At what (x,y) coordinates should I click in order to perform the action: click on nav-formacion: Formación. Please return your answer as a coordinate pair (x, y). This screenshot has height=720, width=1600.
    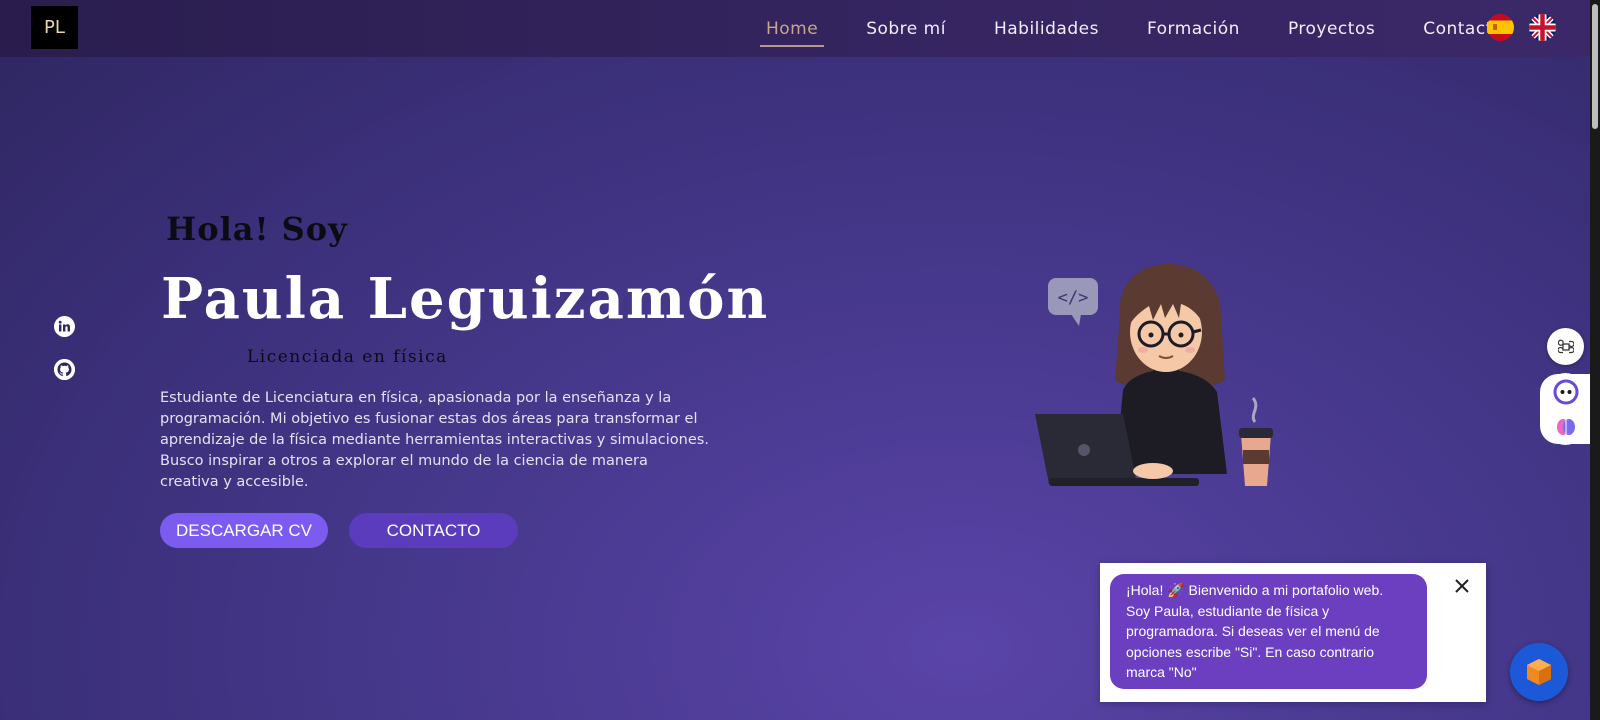
    Looking at the image, I should click on (1193, 29).